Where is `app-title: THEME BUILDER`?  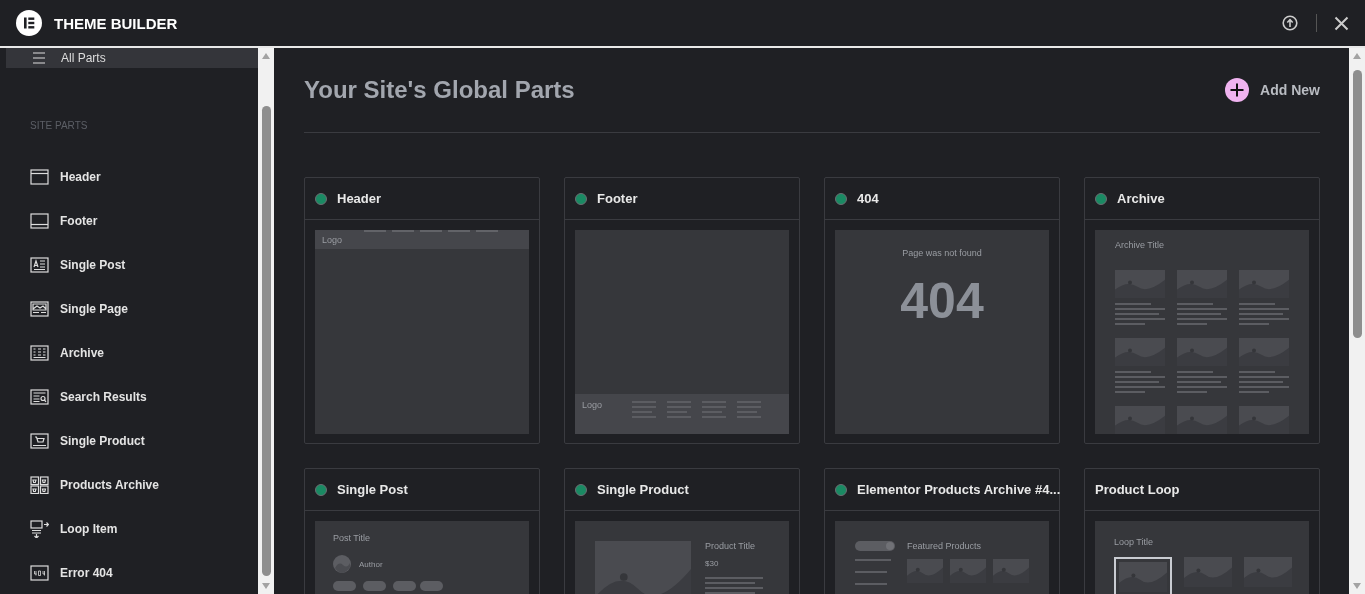 app-title: THEME BUILDER is located at coordinates (116, 23).